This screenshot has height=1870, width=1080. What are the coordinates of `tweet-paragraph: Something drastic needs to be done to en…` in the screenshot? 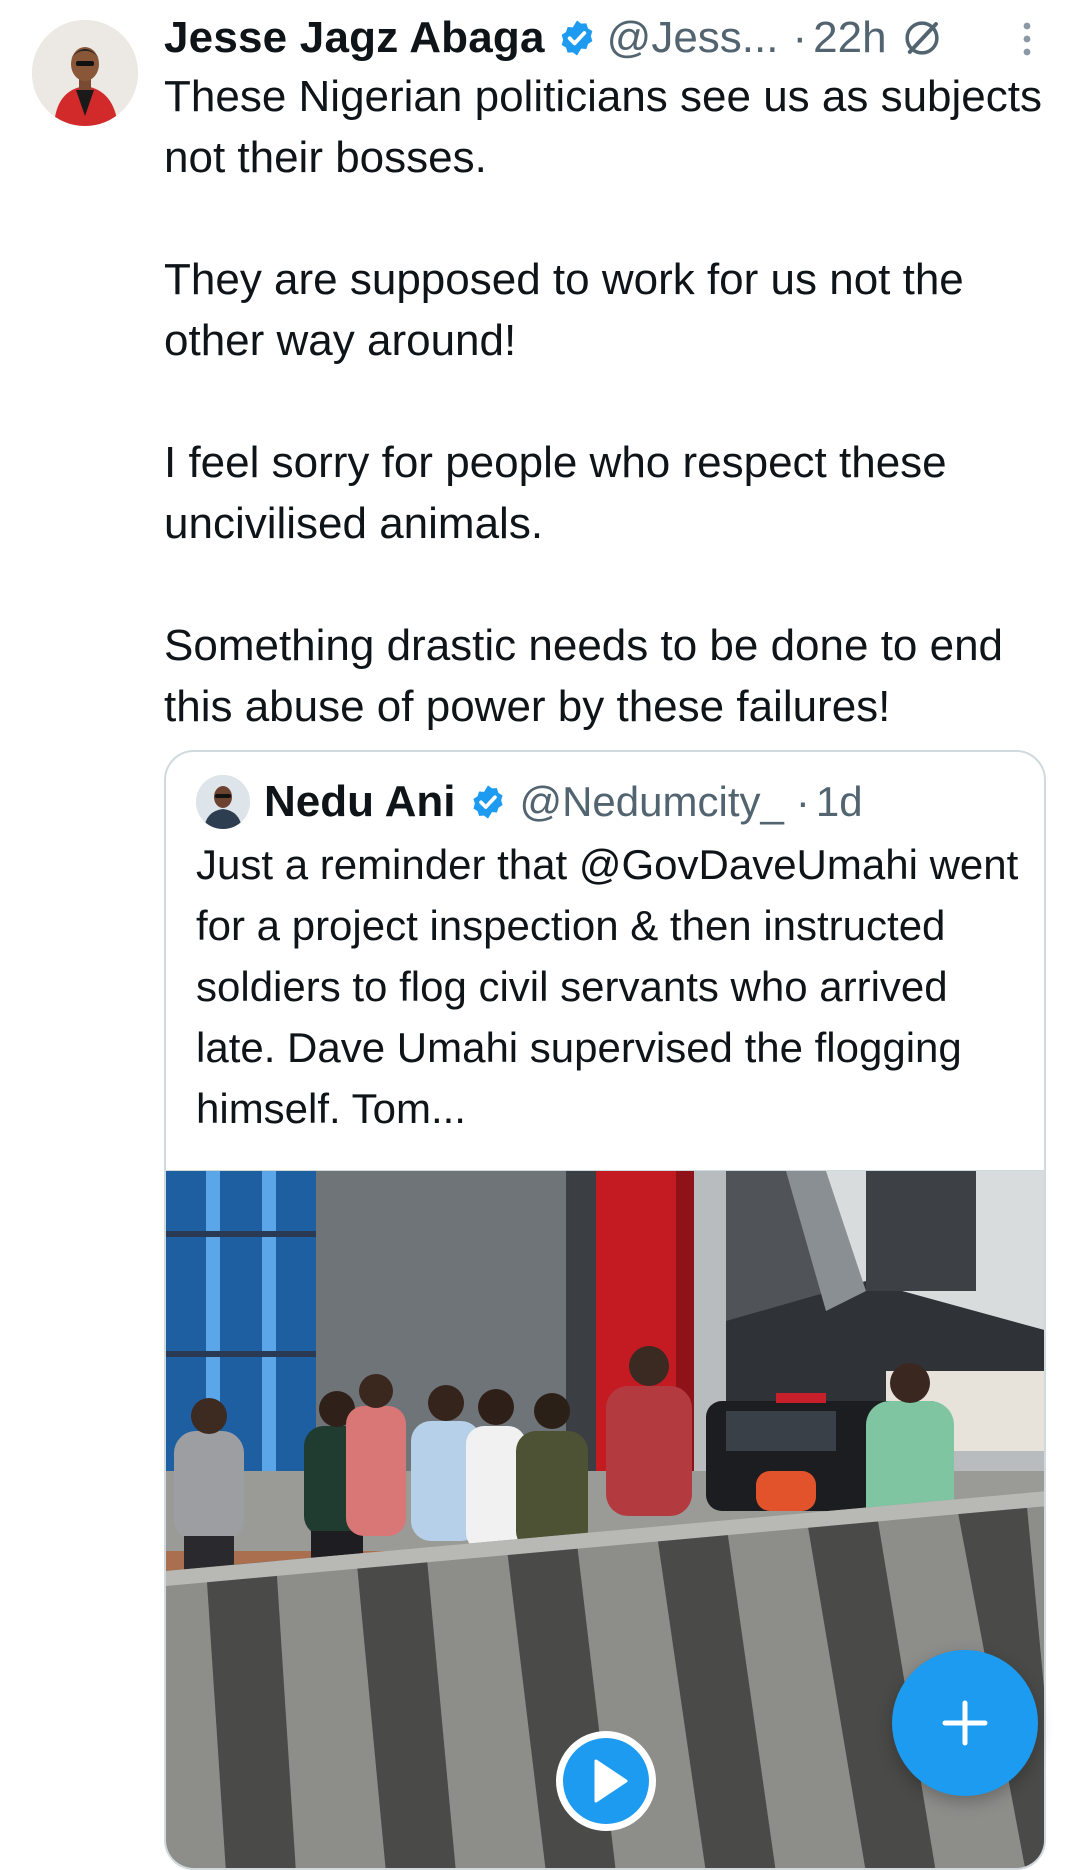 It's located at (584, 676).